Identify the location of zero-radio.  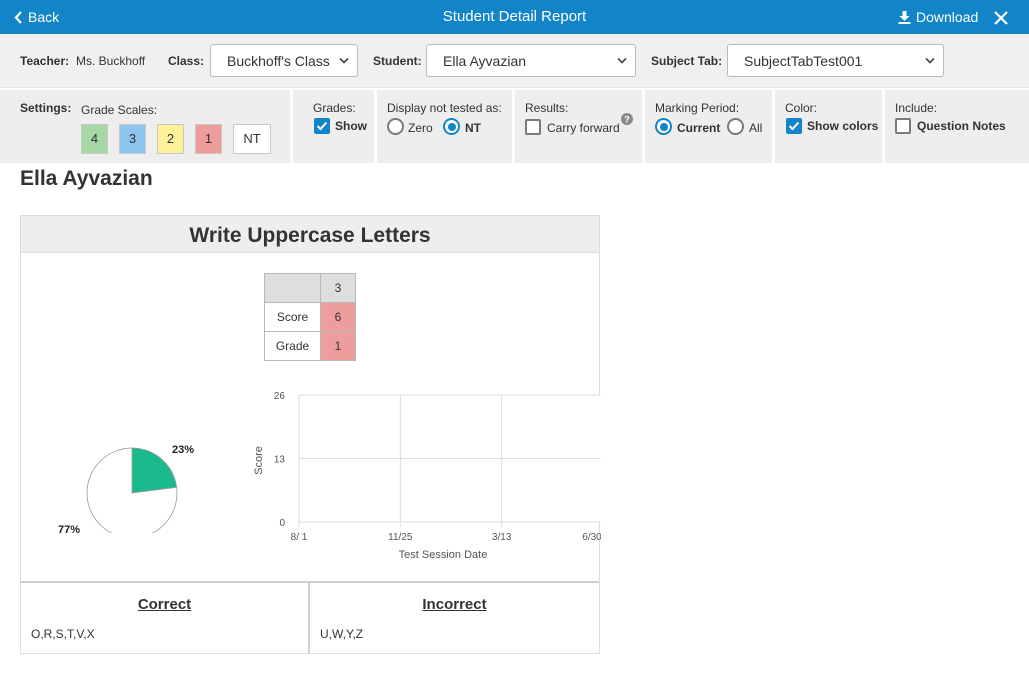
(395, 126).